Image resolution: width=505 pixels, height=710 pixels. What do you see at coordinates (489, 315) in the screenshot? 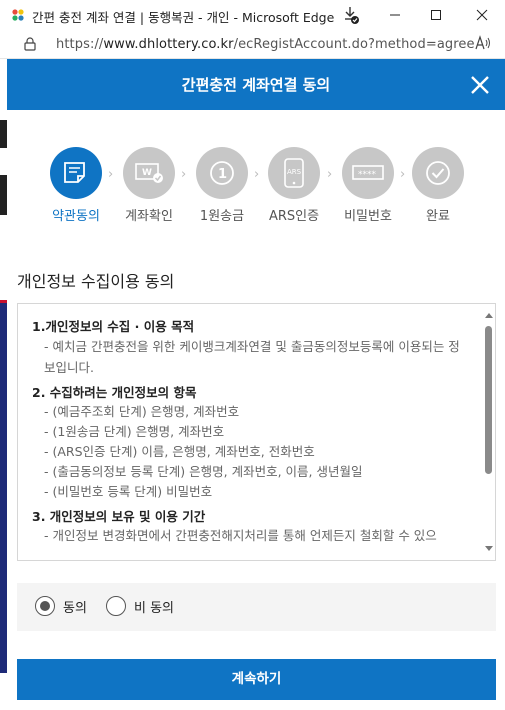
I see `scroll-up-arrow-icon` at bounding box center [489, 315].